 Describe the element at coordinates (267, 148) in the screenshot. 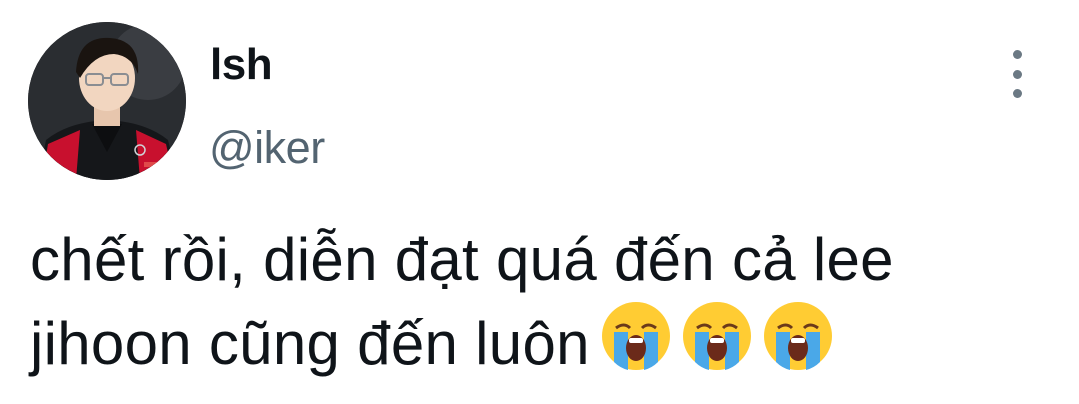

I see `user-handle: @iker` at that location.